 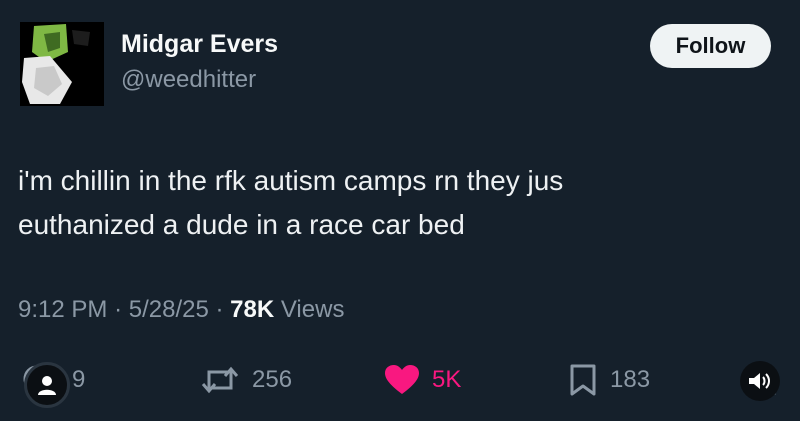 I want to click on author-name: Midgar Evers, so click(x=199, y=44).